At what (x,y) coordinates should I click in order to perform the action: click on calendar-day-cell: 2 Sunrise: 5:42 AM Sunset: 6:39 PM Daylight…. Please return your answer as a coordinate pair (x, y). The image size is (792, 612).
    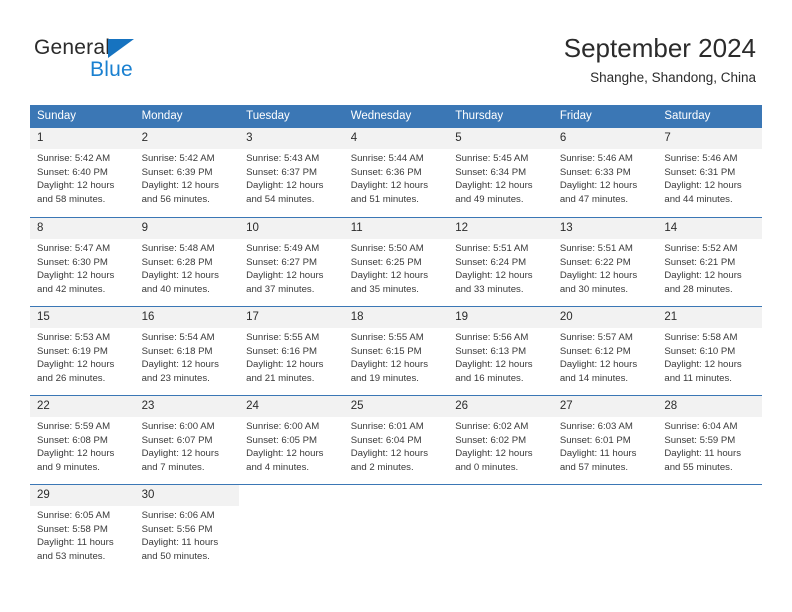
    Looking at the image, I should click on (187, 172).